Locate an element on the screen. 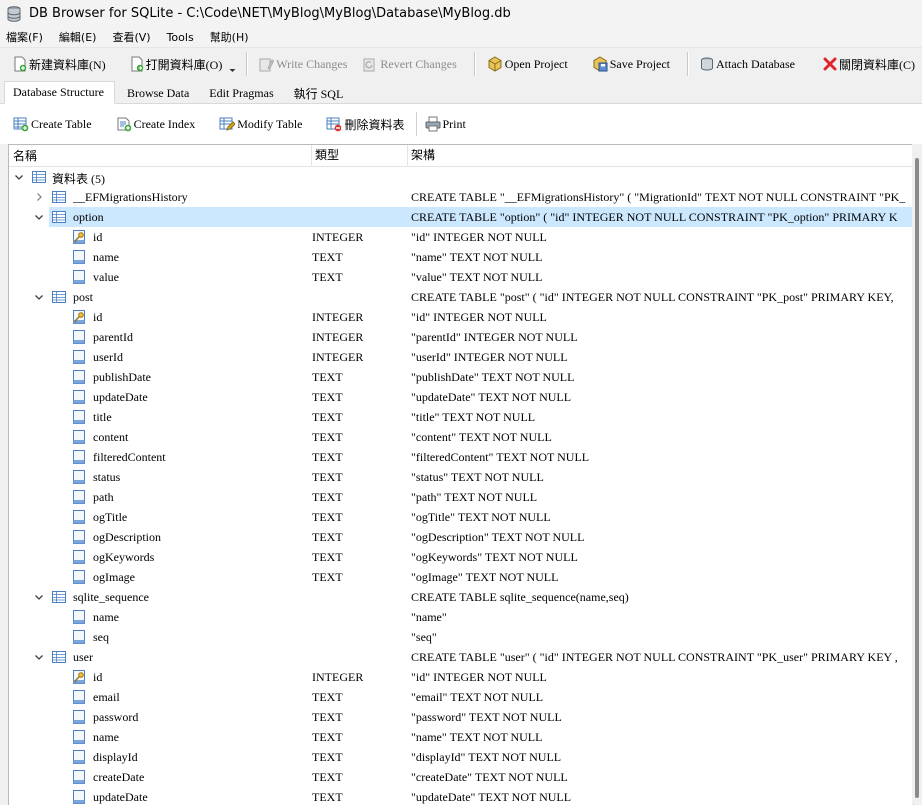 This screenshot has height=805, width=922. field-row: createDate TEXT "createDate" TEXT NOT NULL is located at coordinates (461, 777).